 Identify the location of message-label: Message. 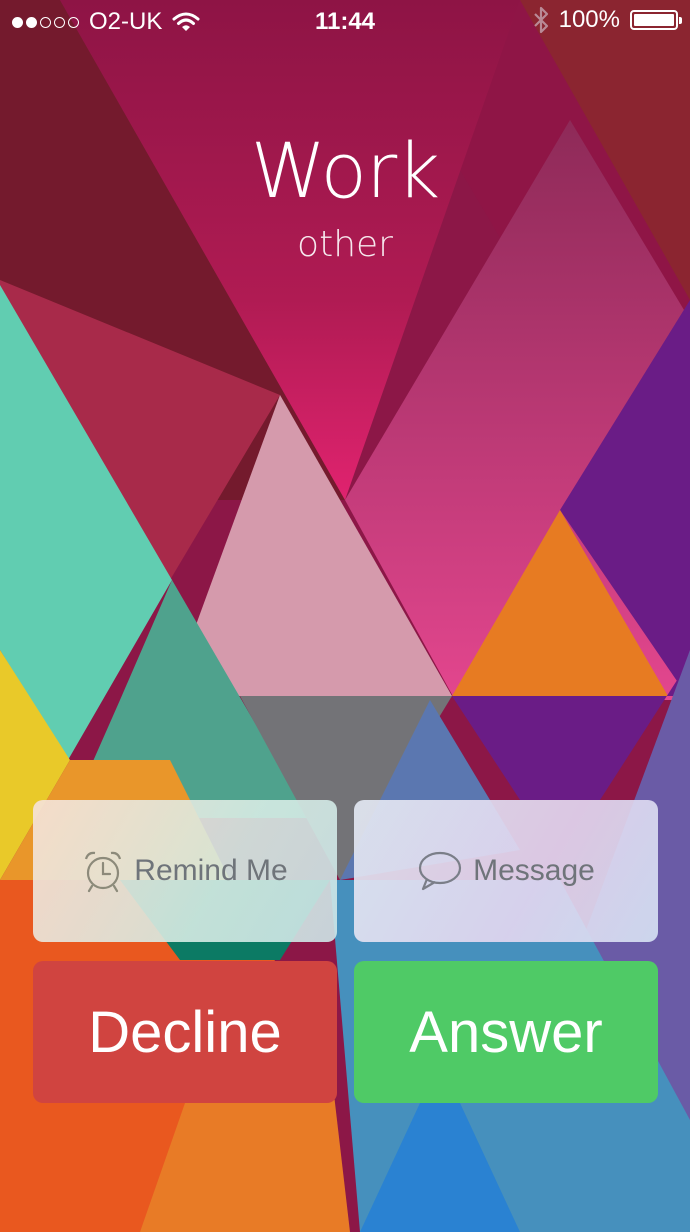
(534, 870).